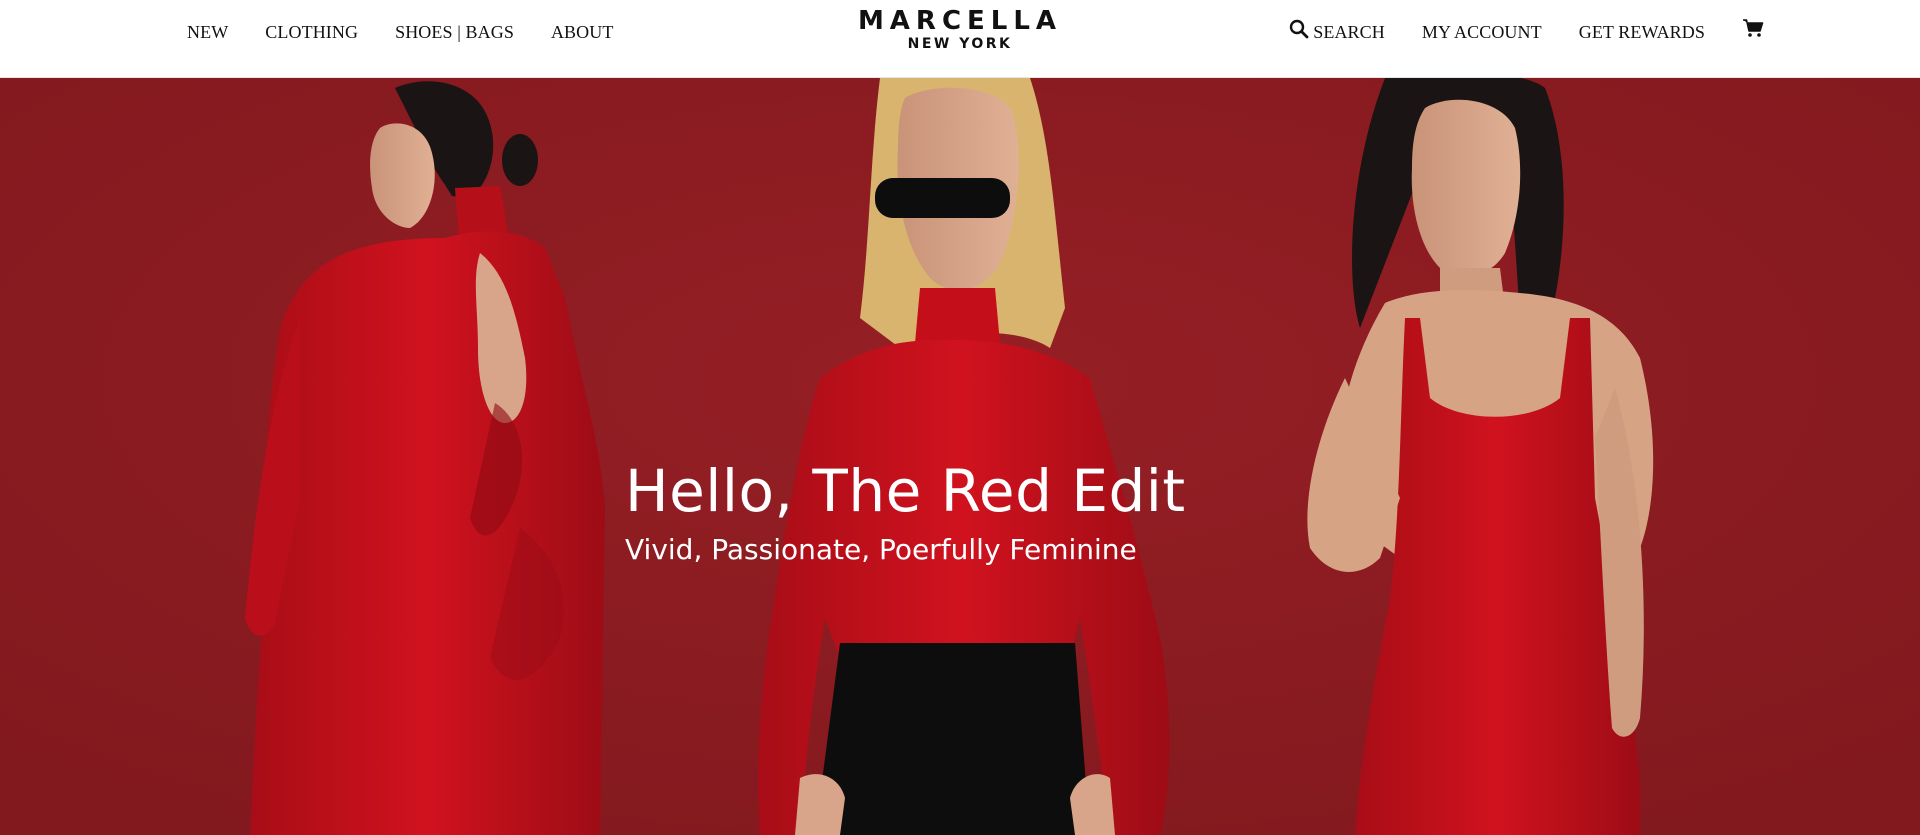 Image resolution: width=1920 pixels, height=835 pixels. Describe the element at coordinates (1642, 32) in the screenshot. I see `get-rewards-link: GET REWARDS` at that location.